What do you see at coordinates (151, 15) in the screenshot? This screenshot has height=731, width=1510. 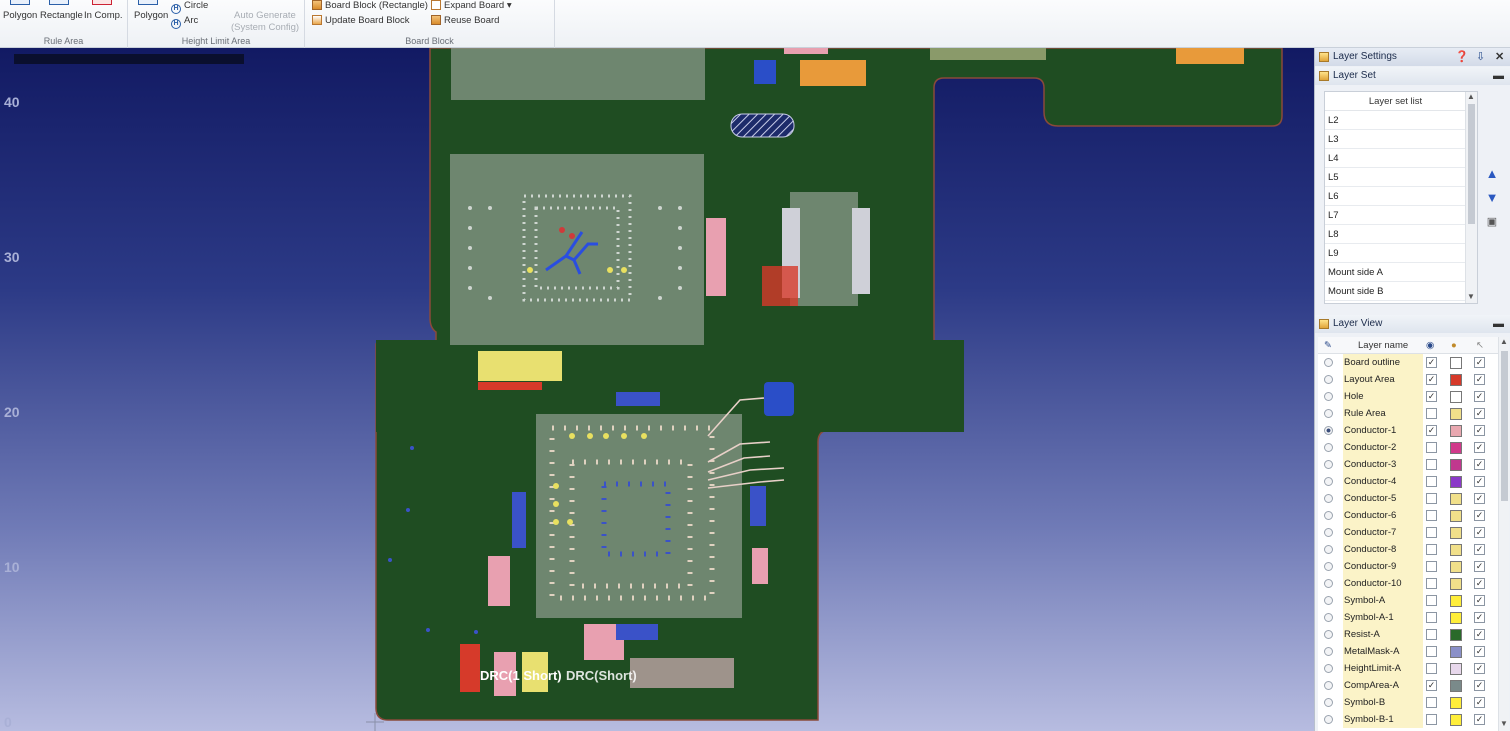 I see `height-polygon-button: Polygon` at bounding box center [151, 15].